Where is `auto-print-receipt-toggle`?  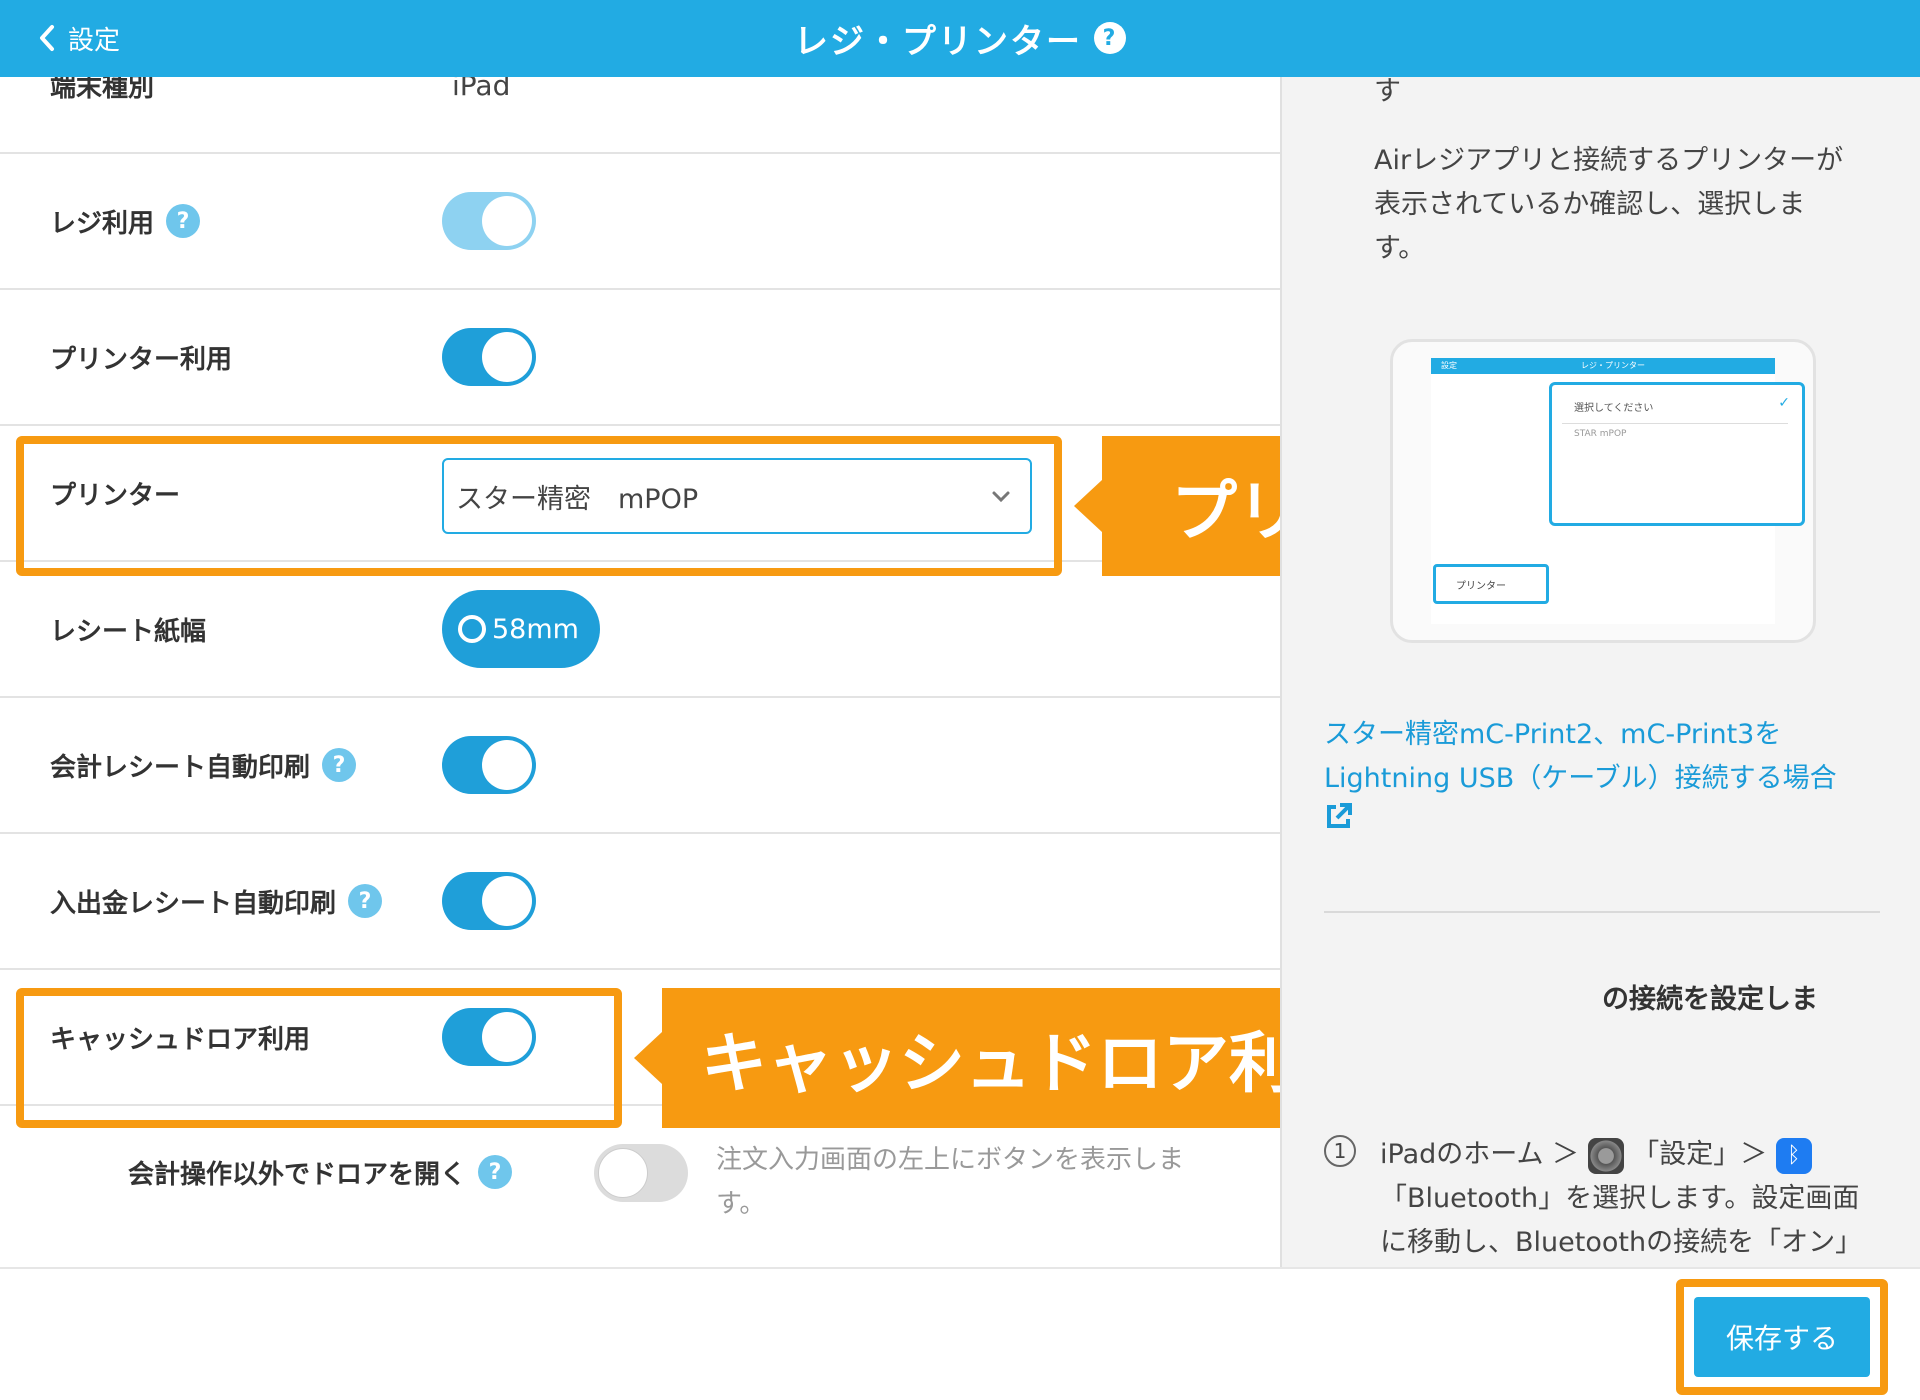
auto-print-receipt-toggle is located at coordinates (489, 765).